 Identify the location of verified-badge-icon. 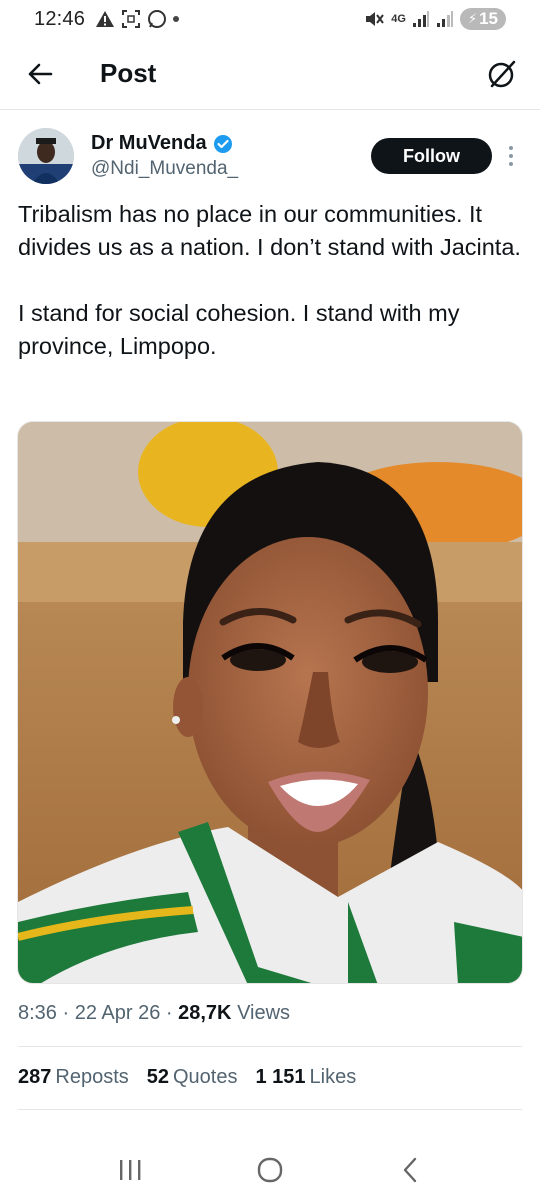
(222, 143).